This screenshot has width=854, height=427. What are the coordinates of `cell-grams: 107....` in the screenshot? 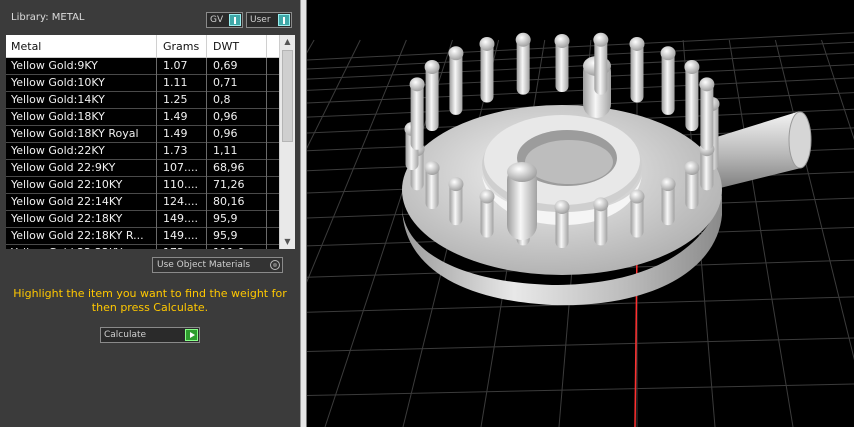 It's located at (182, 168).